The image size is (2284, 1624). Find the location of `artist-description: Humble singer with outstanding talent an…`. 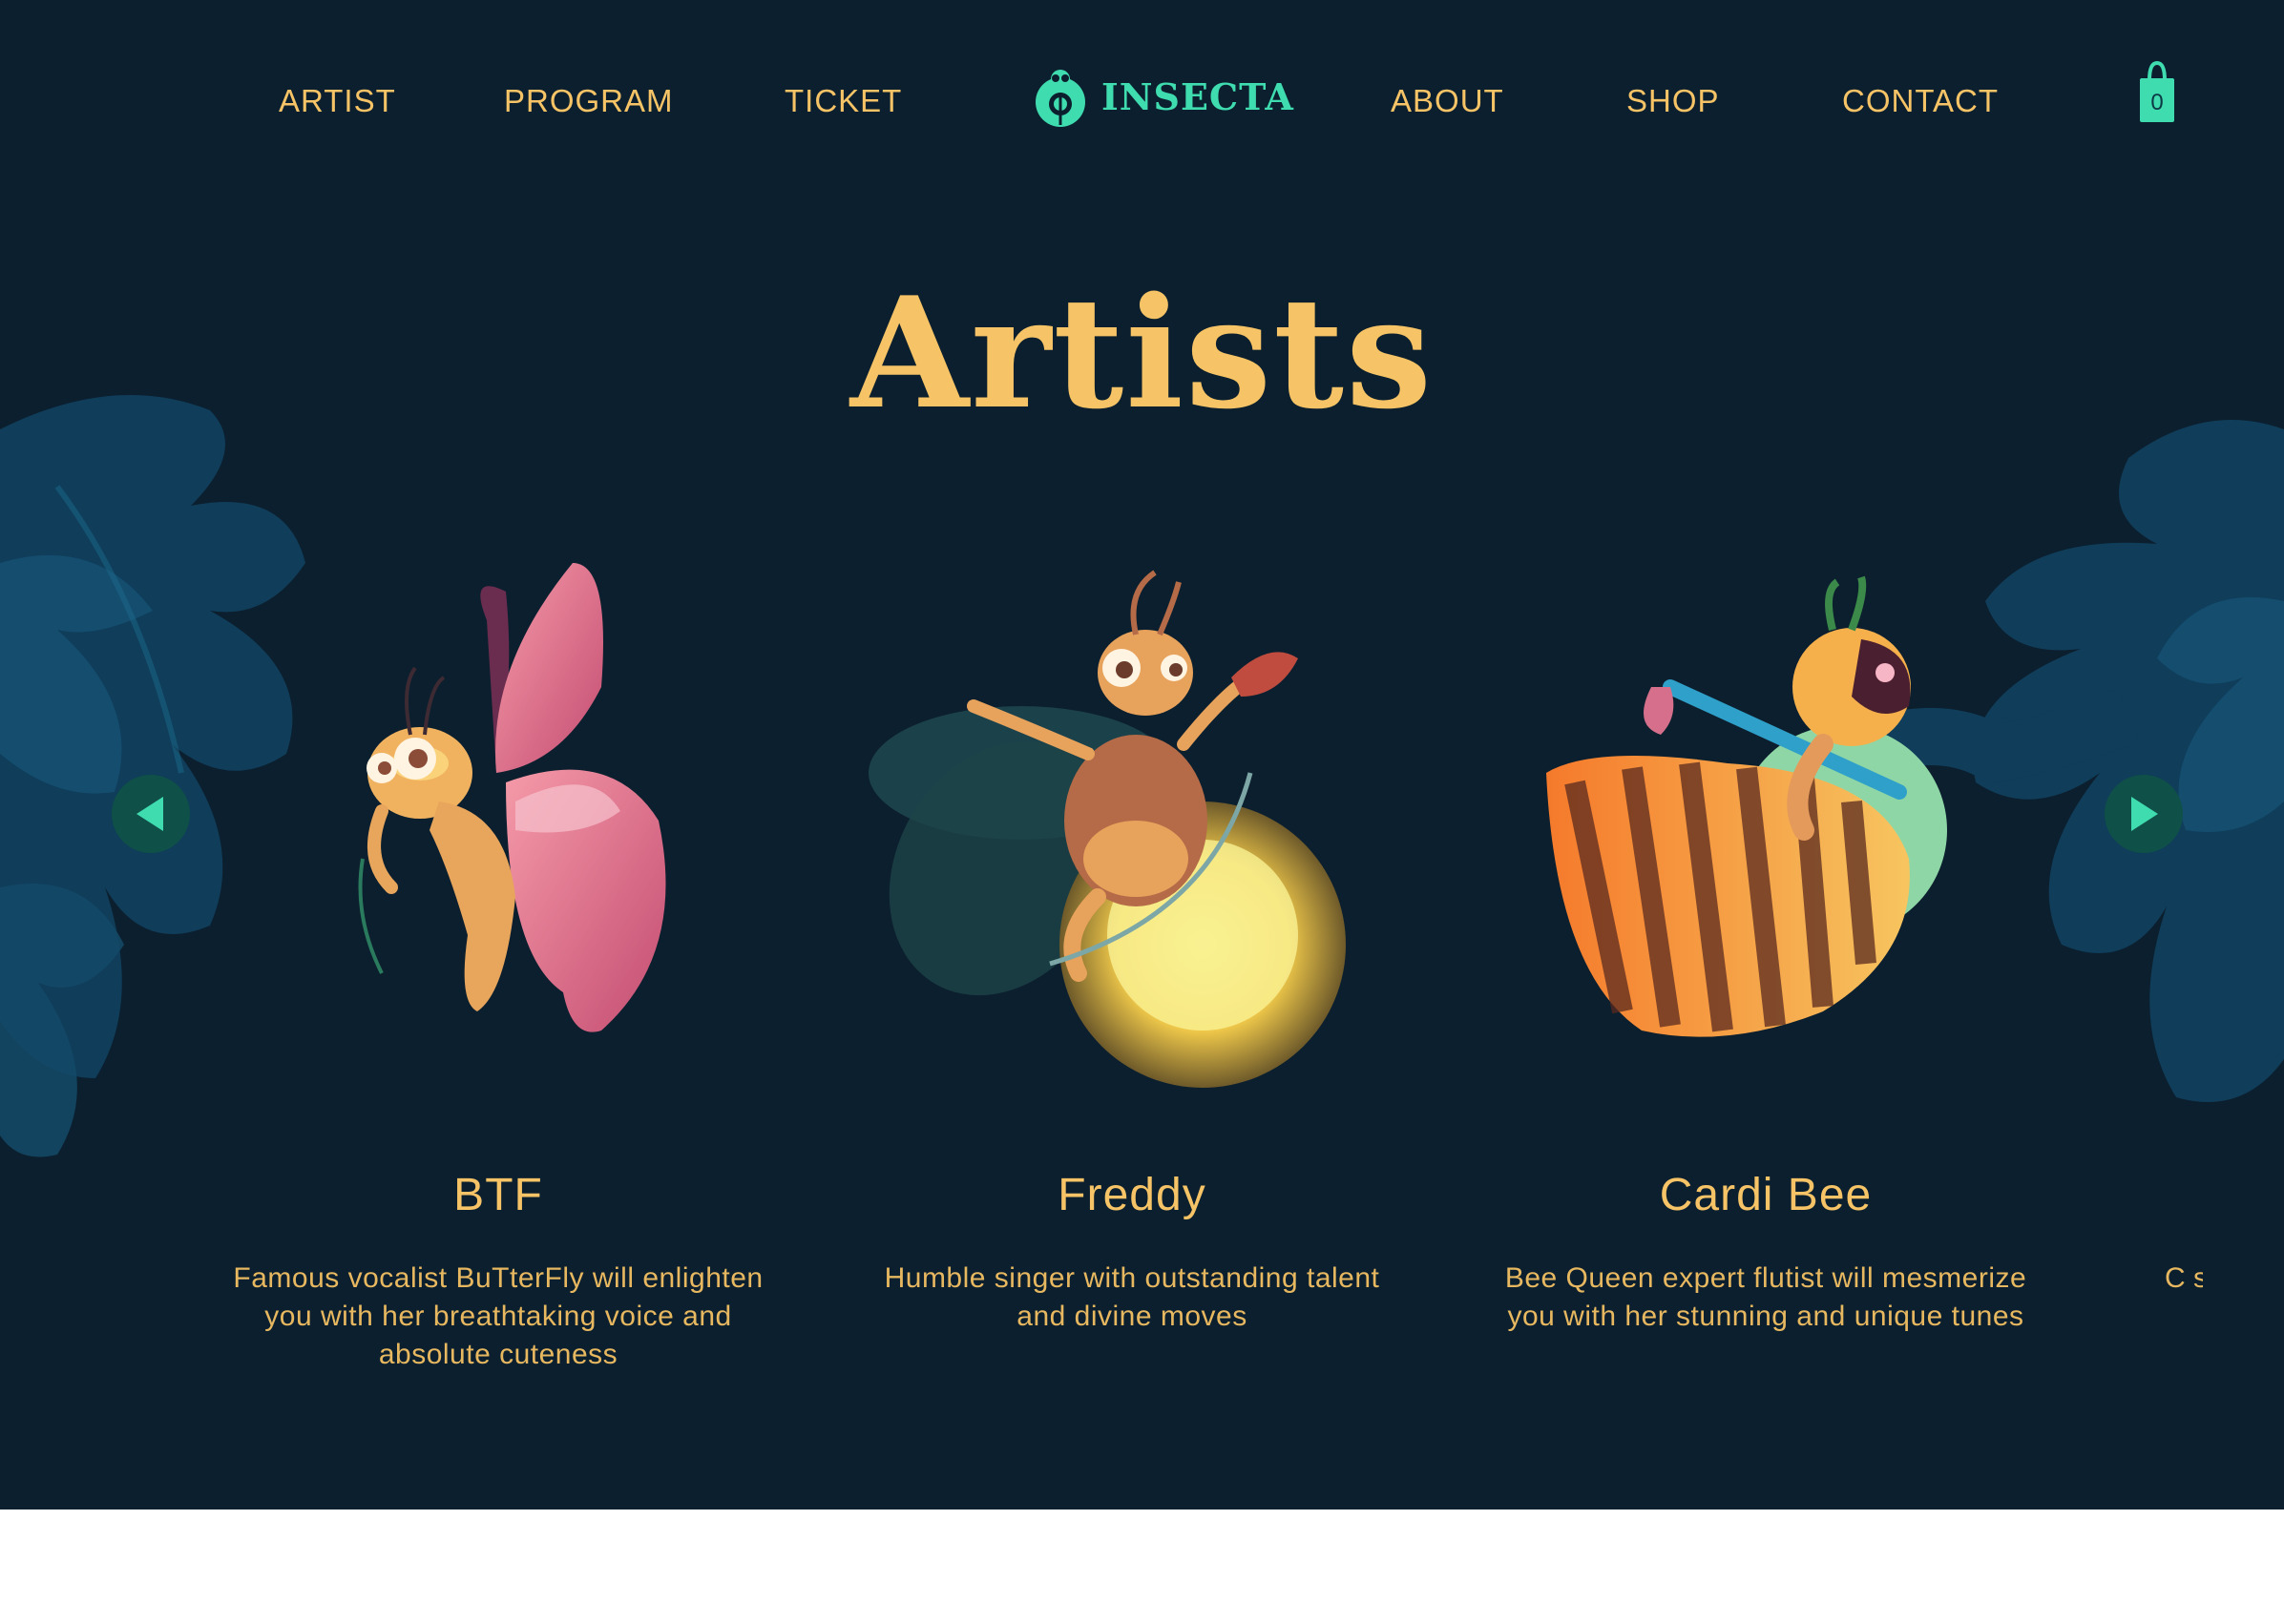

artist-description: Humble singer with outstanding talent an… is located at coordinates (1132, 1297).